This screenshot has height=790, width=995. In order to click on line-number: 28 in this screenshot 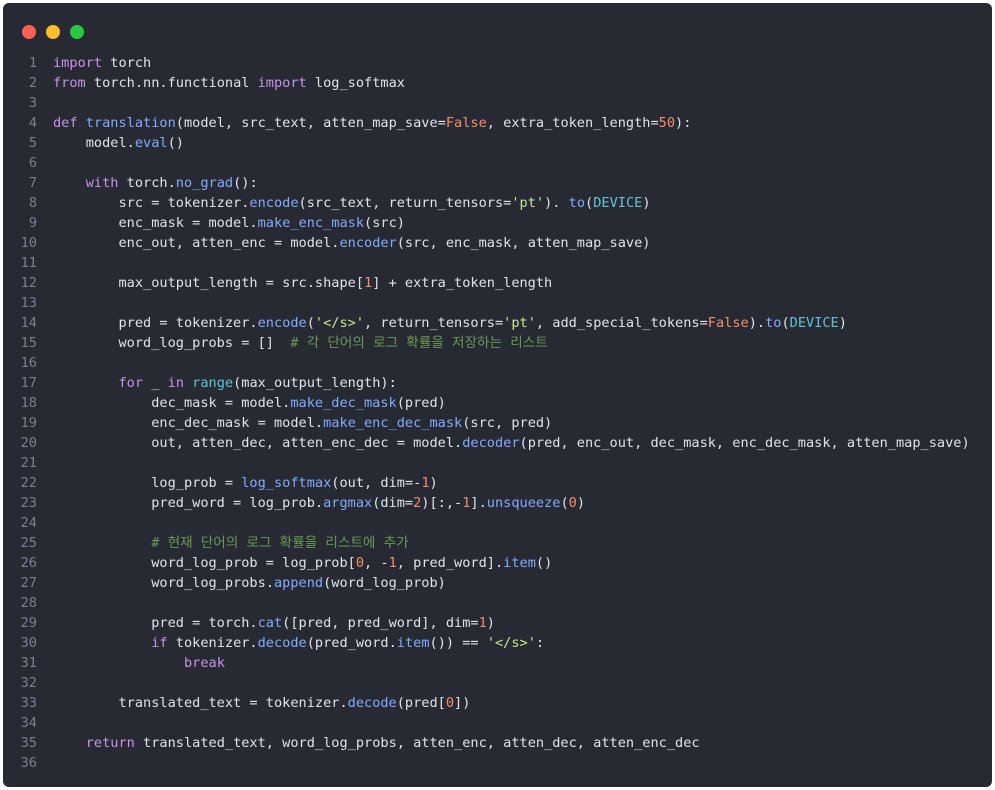, I will do `click(28, 603)`.